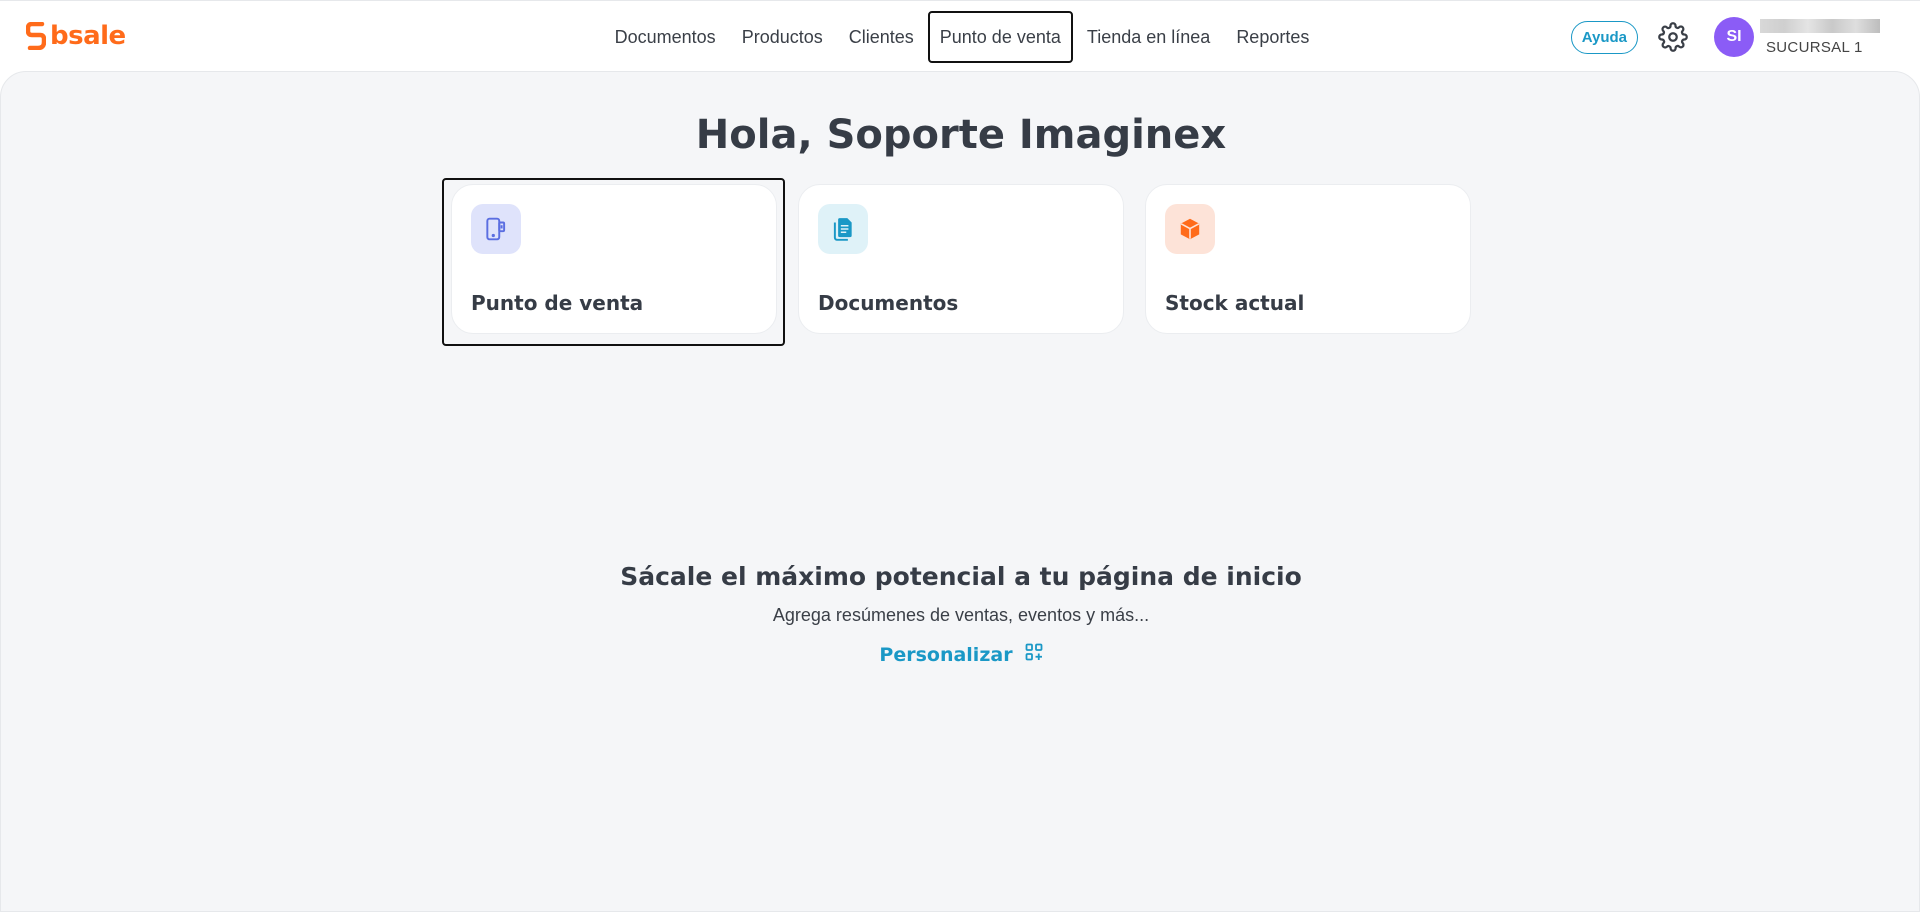  I want to click on card-stock-actual: Stock actual, so click(1308, 259).